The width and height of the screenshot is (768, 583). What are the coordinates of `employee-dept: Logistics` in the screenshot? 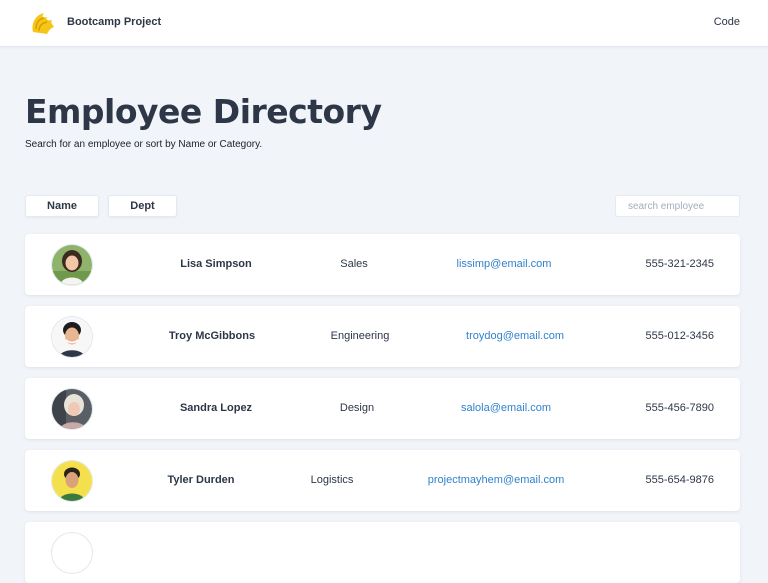 It's located at (332, 480).